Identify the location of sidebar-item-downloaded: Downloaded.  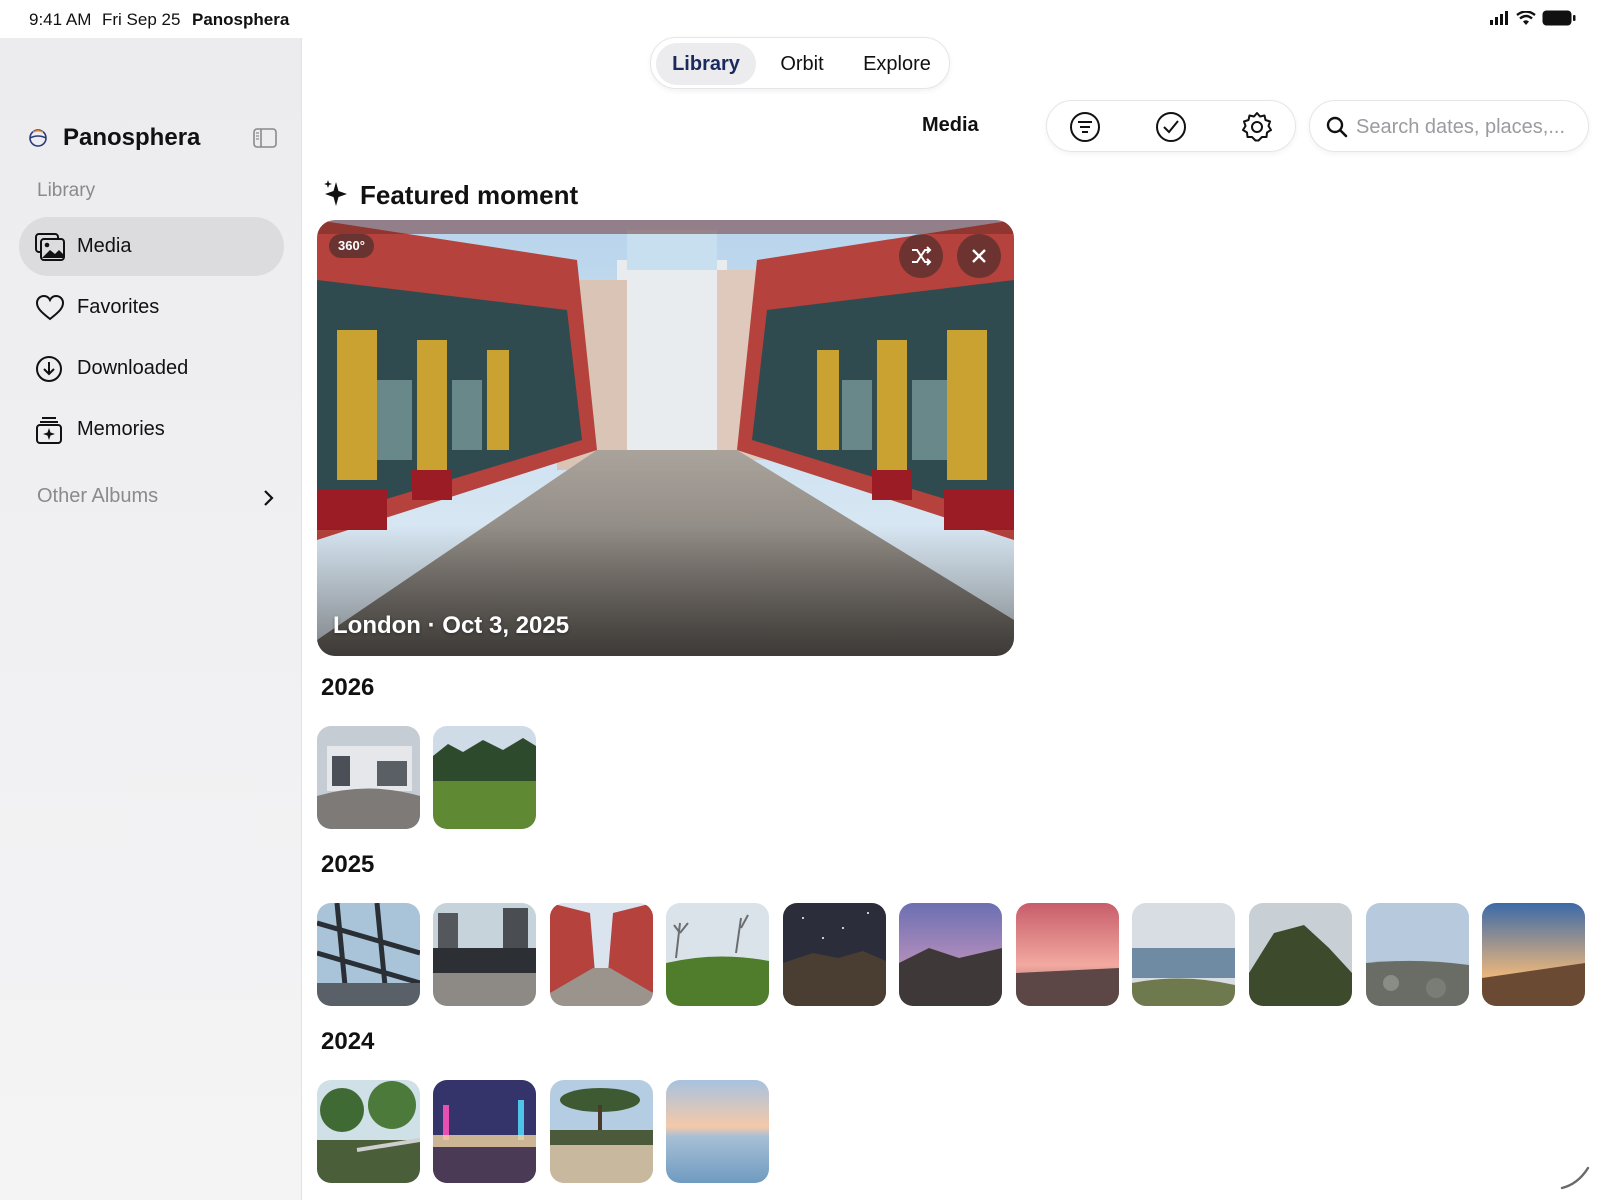
(151, 368).